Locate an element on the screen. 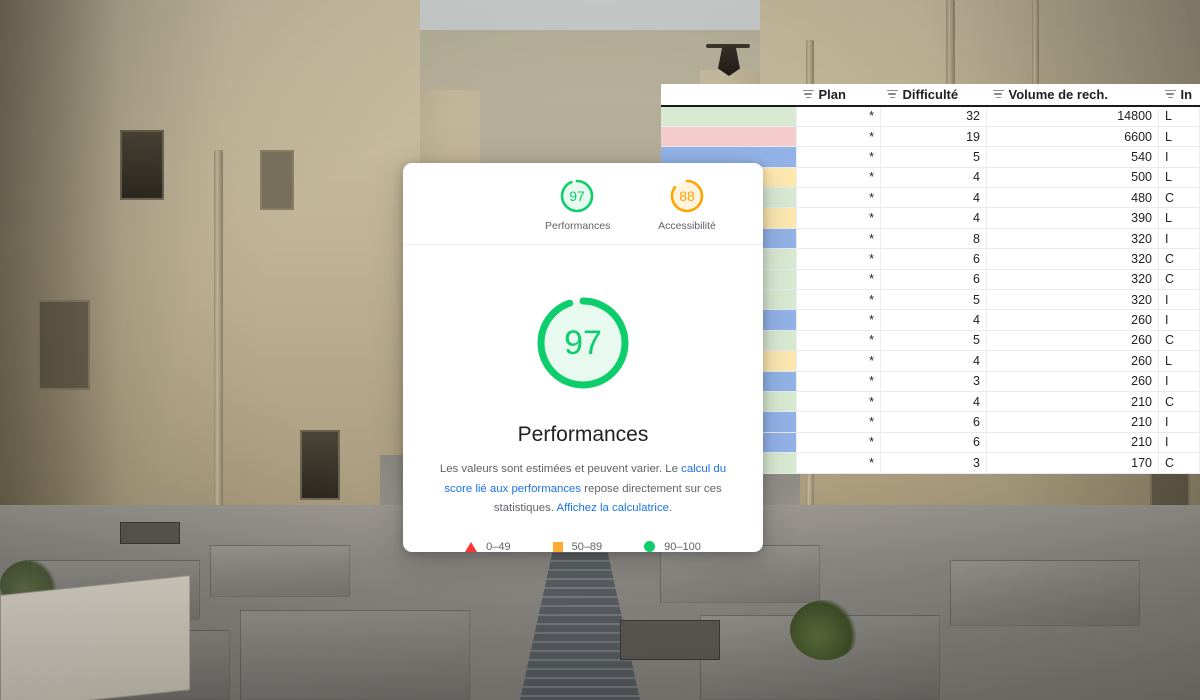 This screenshot has width=1200, height=700. desc-part-3: . is located at coordinates (671, 508).